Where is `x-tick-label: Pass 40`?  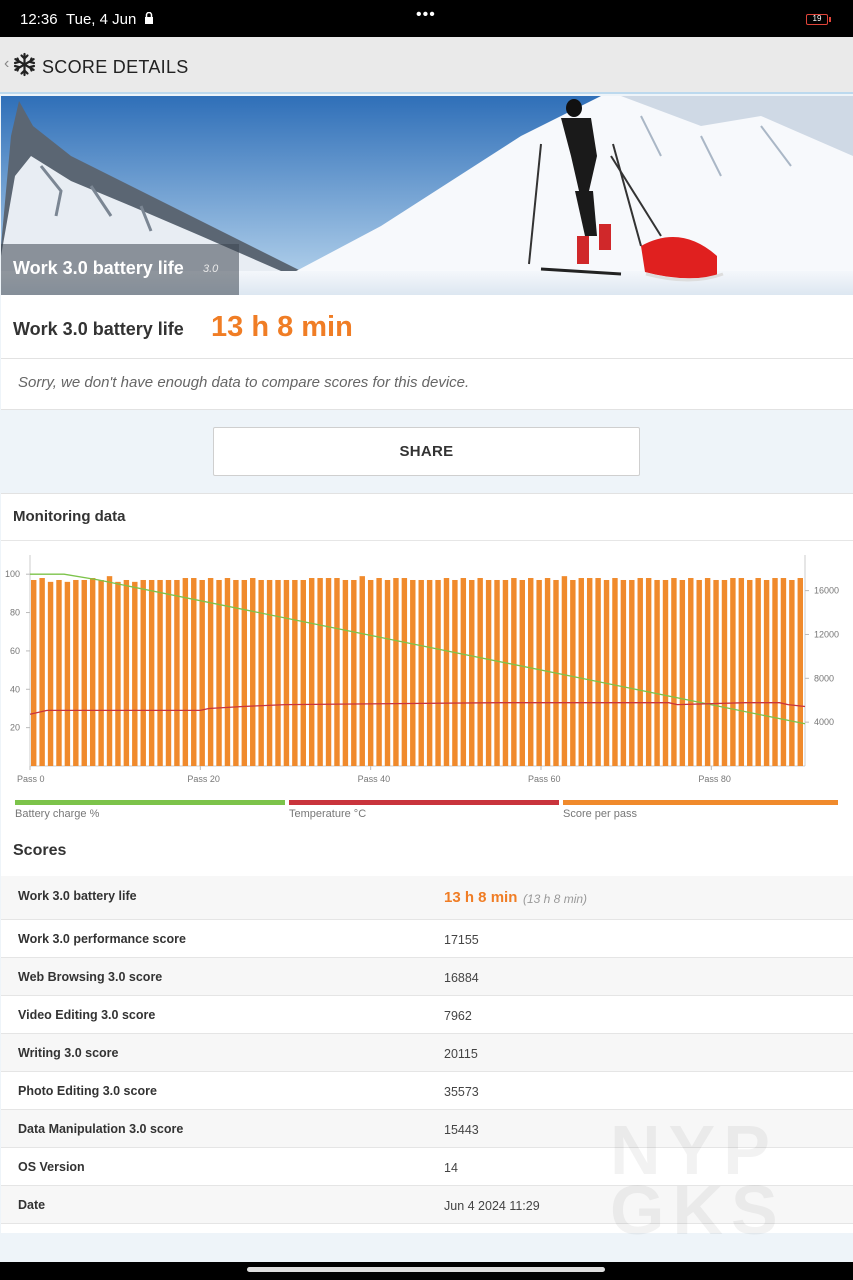
x-tick-label: Pass 40 is located at coordinates (374, 779).